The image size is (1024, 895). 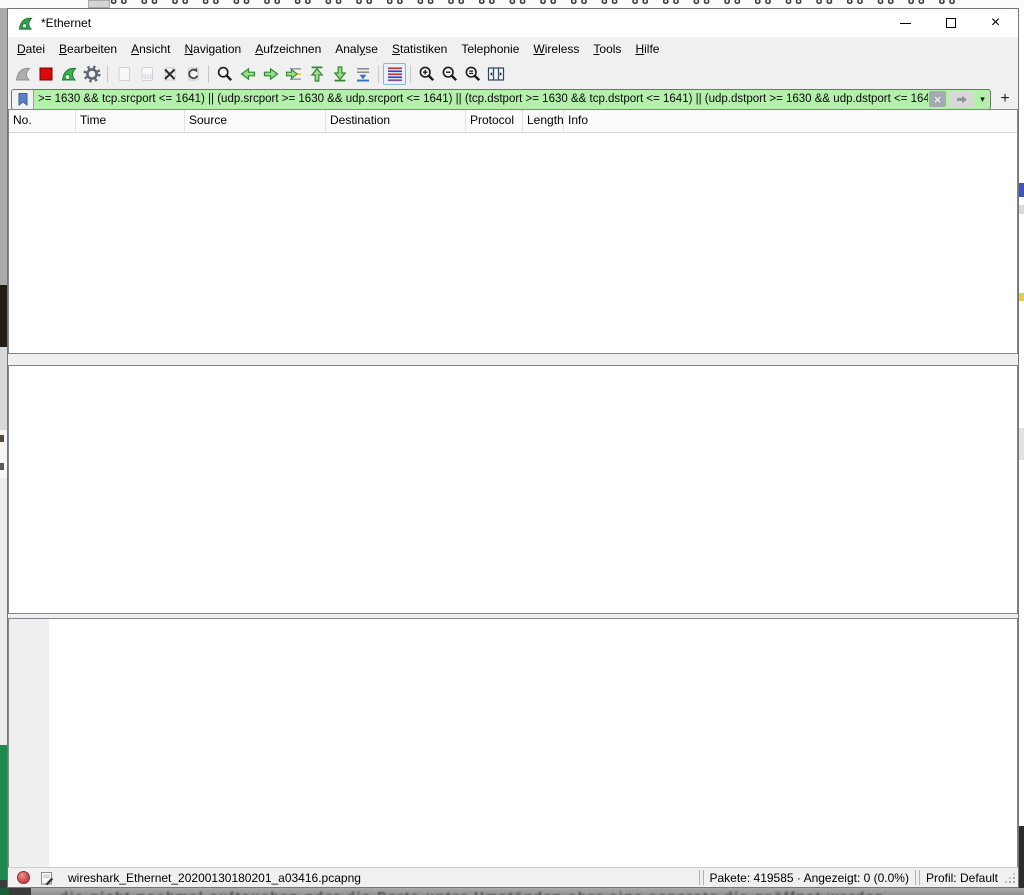 What do you see at coordinates (4, 891) in the screenshot?
I see `background-corner-block` at bounding box center [4, 891].